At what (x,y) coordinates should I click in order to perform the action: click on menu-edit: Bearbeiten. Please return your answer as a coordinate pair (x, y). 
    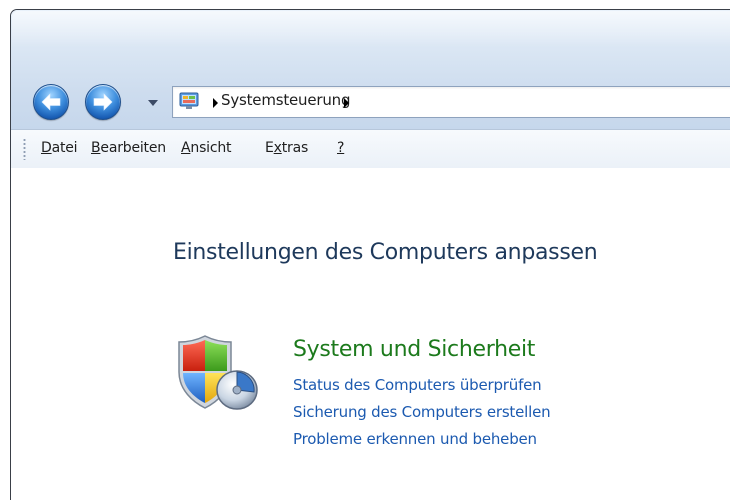
    Looking at the image, I should click on (128, 148).